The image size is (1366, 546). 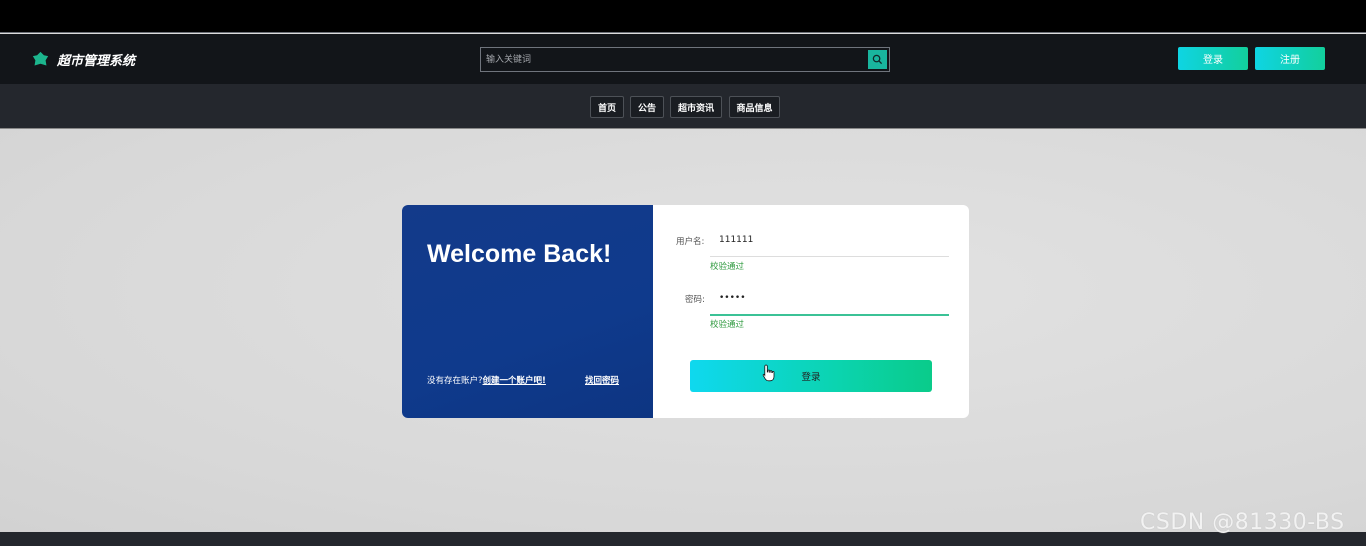 I want to click on password-label: 密码:, so click(x=695, y=300).